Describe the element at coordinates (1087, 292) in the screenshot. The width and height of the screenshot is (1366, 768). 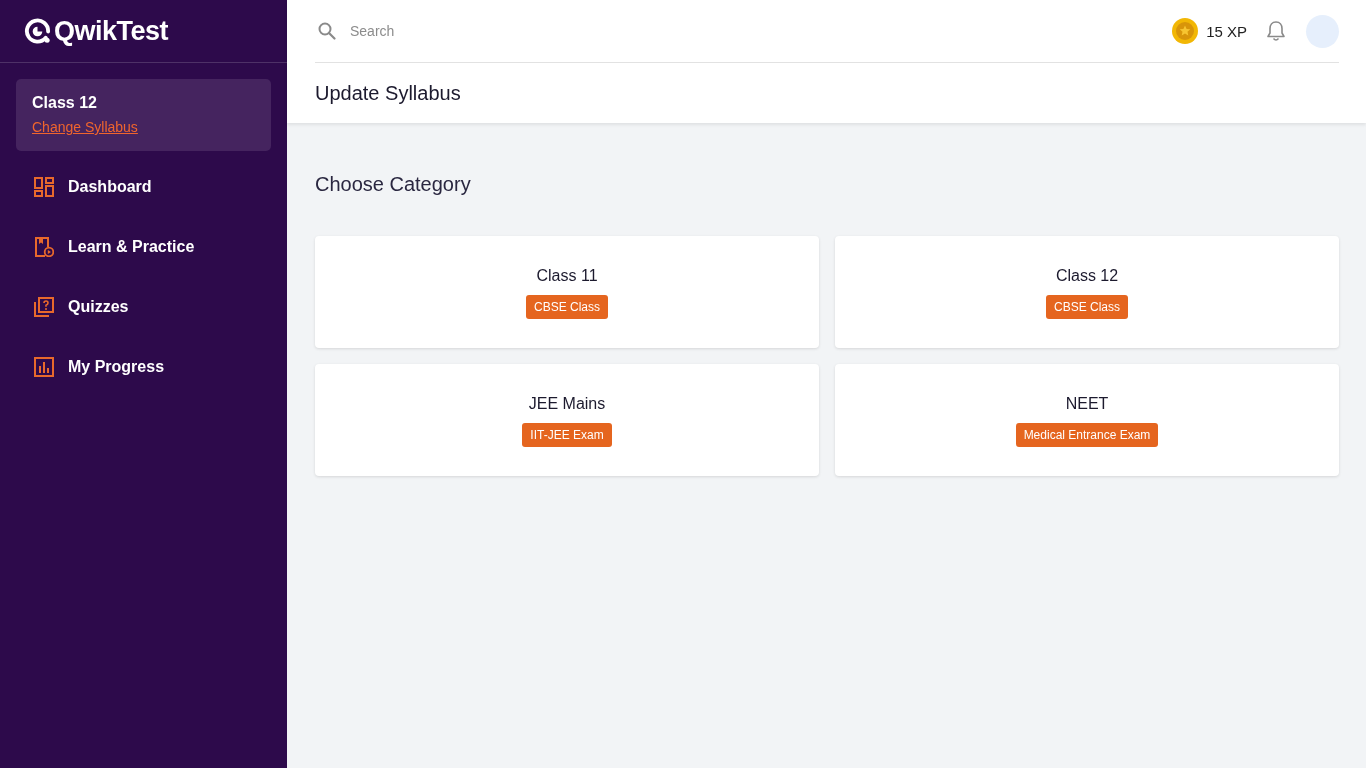
I see `category-card: Class 12 CBSE Class` at that location.